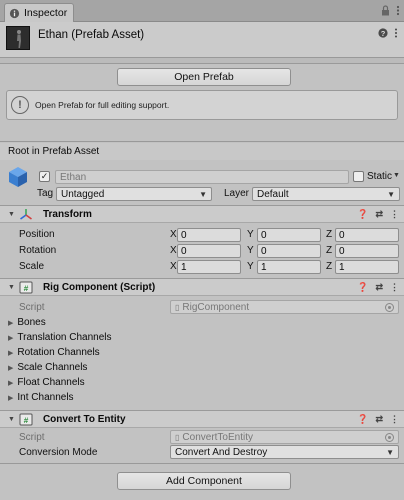 The height and width of the screenshot is (500, 404). What do you see at coordinates (221, 452) in the screenshot?
I see `conversion-mode-value: Convert And Destroy` at bounding box center [221, 452].